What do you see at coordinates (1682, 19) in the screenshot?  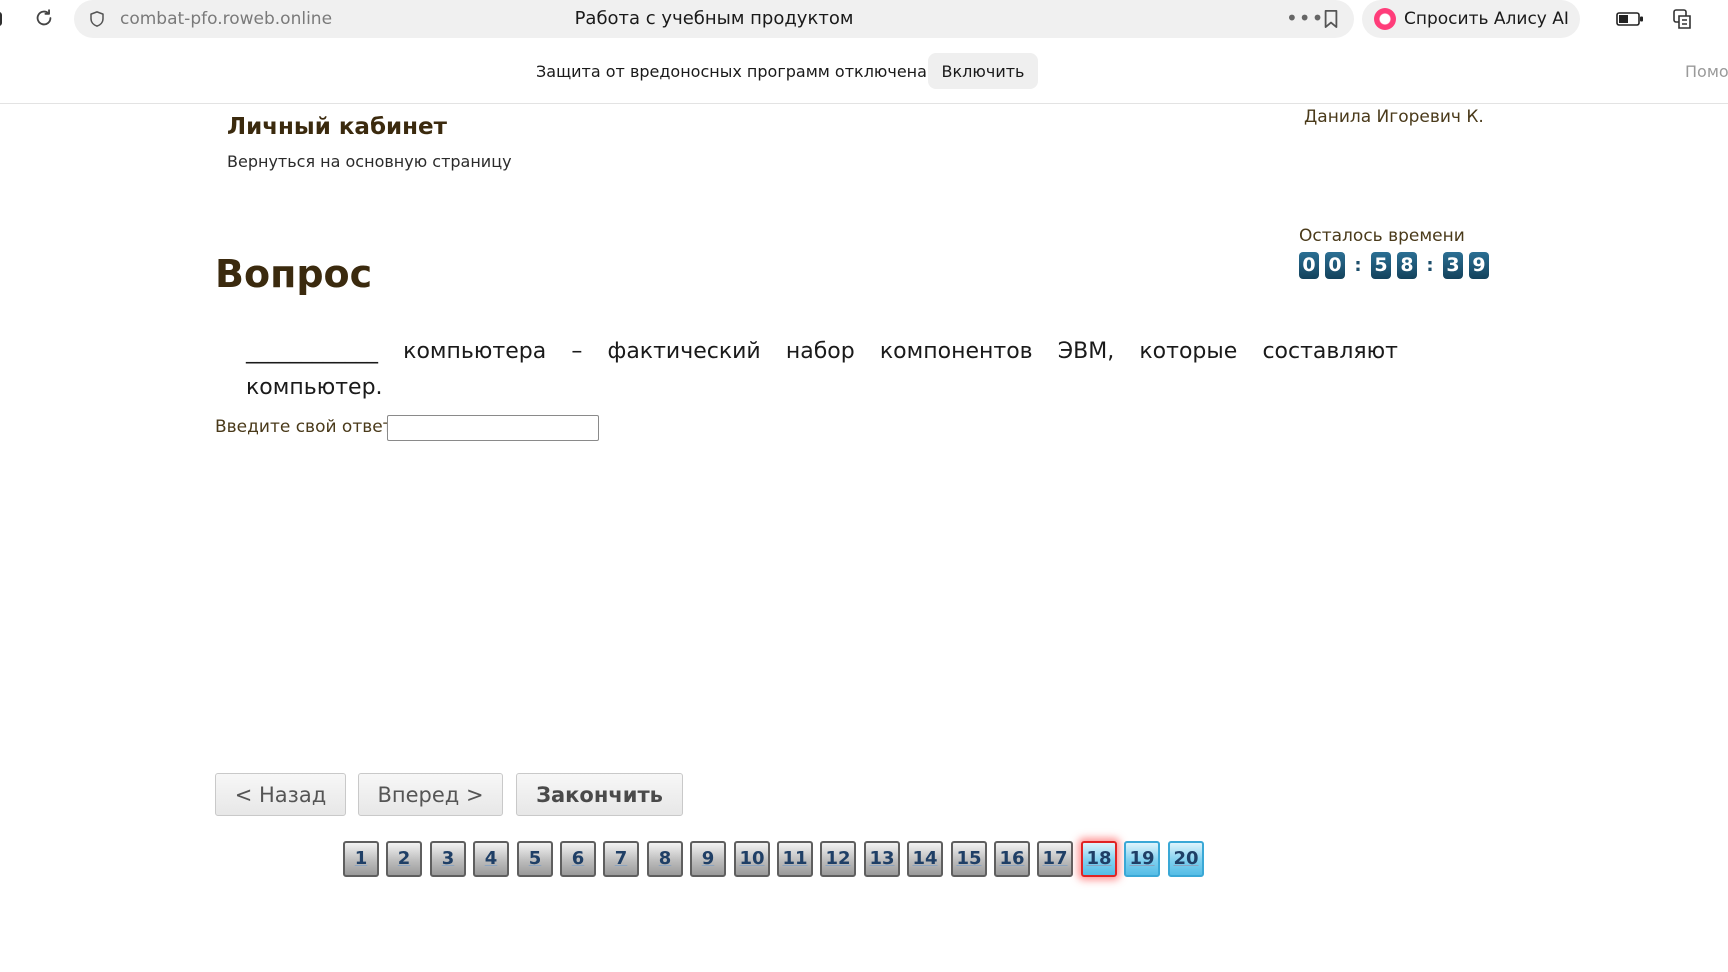 I see `extensions-icon` at bounding box center [1682, 19].